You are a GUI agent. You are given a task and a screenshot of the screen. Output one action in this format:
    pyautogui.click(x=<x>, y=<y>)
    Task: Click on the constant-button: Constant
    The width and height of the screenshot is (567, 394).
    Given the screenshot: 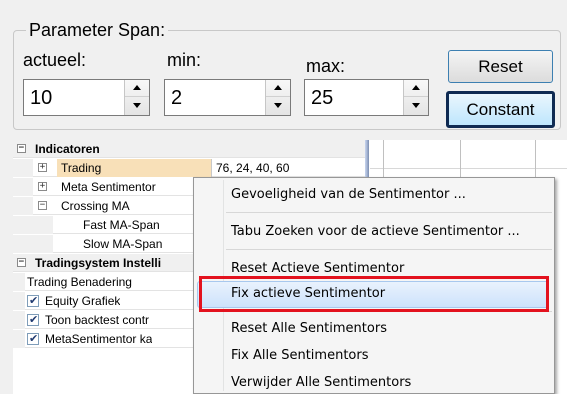 What is the action you would take?
    pyautogui.click(x=500, y=109)
    